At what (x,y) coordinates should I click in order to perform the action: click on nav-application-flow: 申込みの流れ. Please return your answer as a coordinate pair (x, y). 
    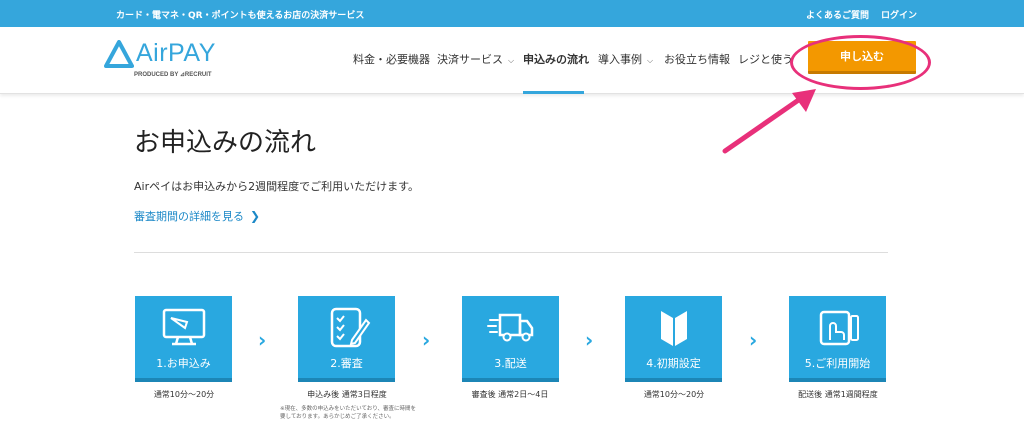
    Looking at the image, I should click on (556, 59).